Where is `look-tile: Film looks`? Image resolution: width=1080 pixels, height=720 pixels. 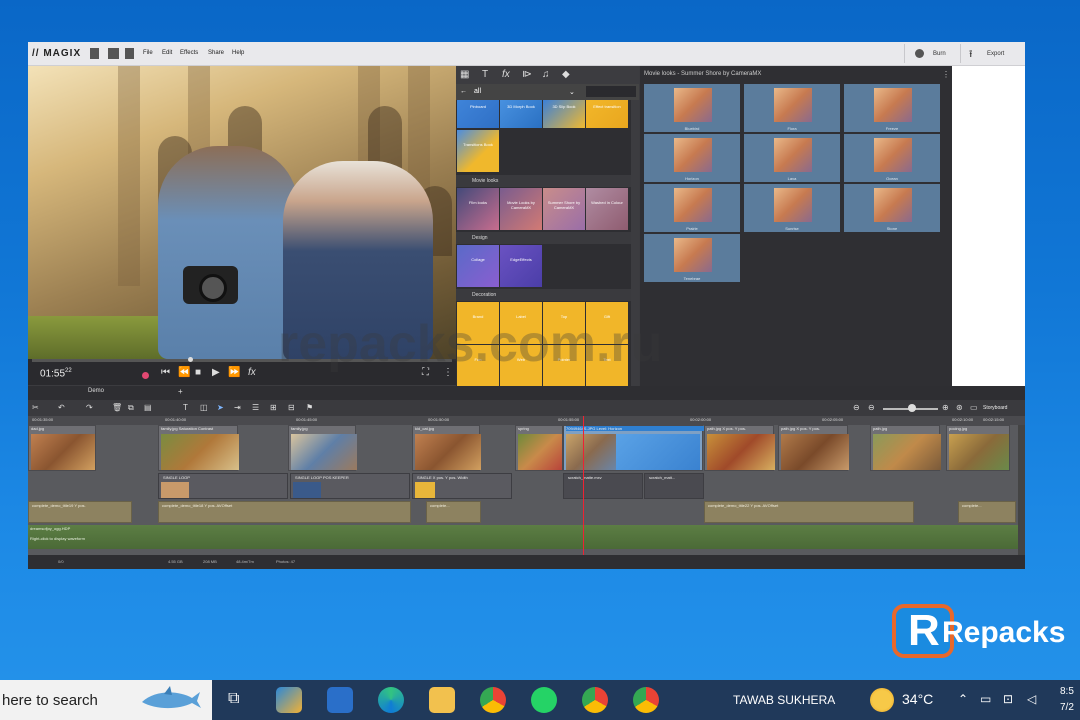
look-tile: Film looks is located at coordinates (478, 209).